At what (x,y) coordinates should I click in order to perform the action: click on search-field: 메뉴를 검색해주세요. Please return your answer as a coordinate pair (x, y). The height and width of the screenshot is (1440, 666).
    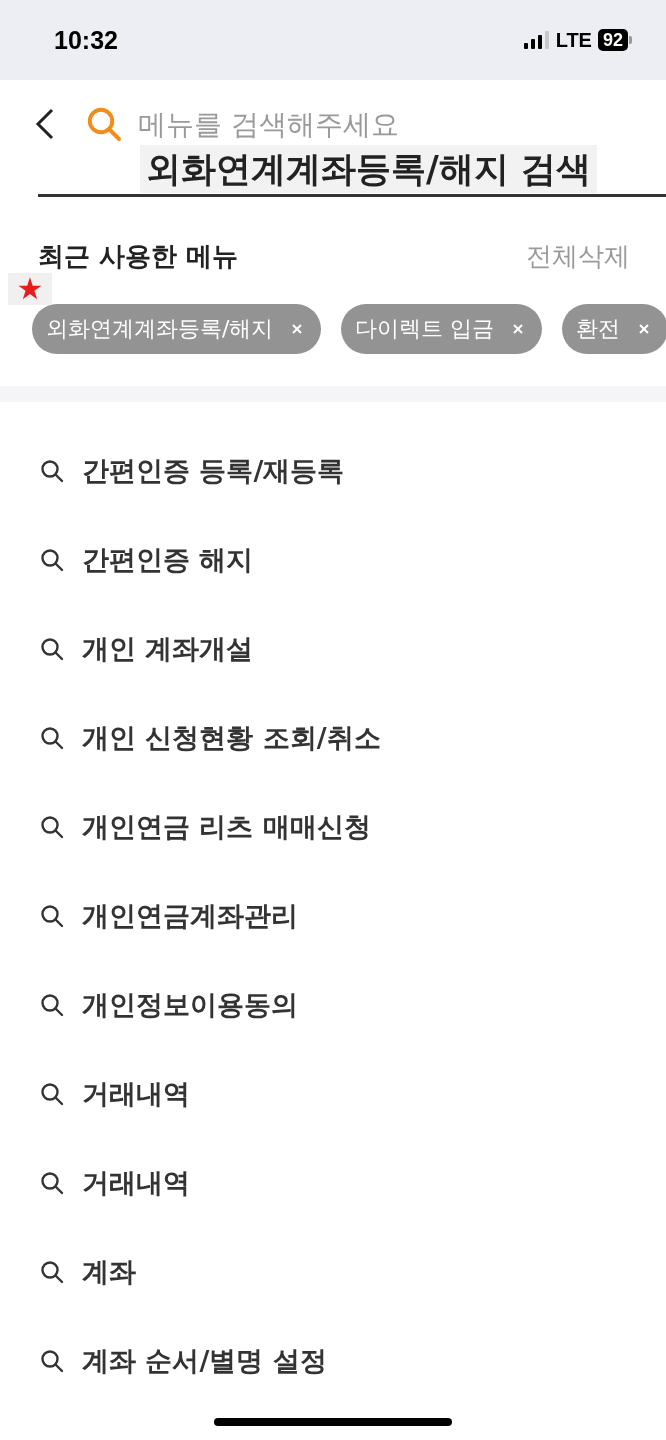
    Looking at the image, I should click on (402, 124).